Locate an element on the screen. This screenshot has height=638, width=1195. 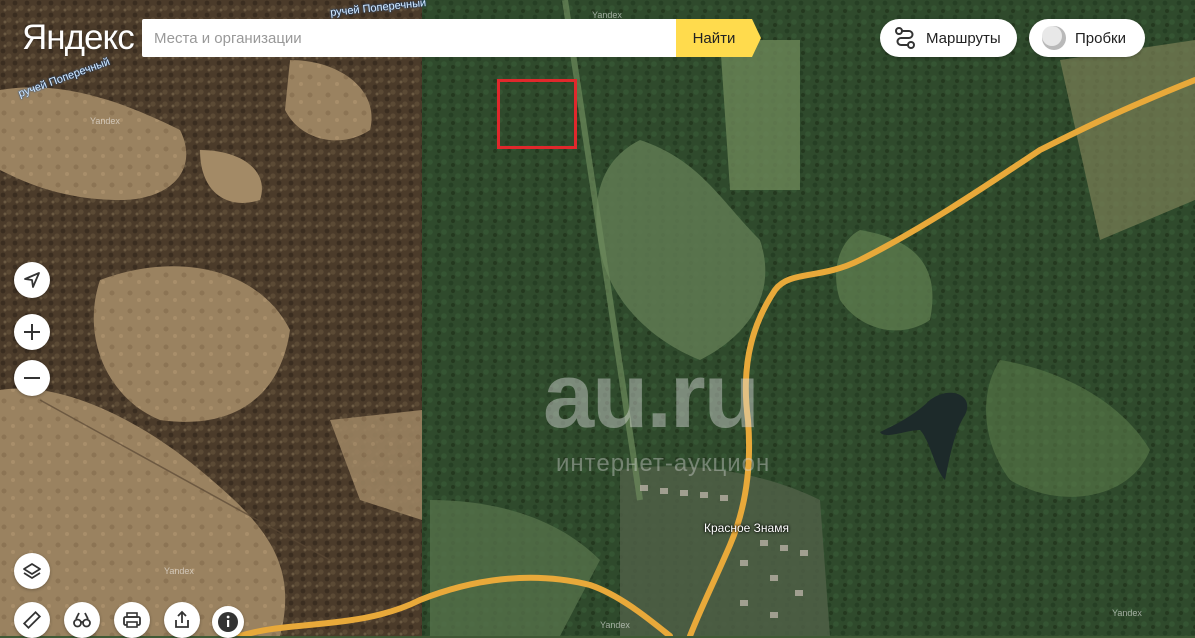
traffic-light-icon is located at coordinates (1054, 38).